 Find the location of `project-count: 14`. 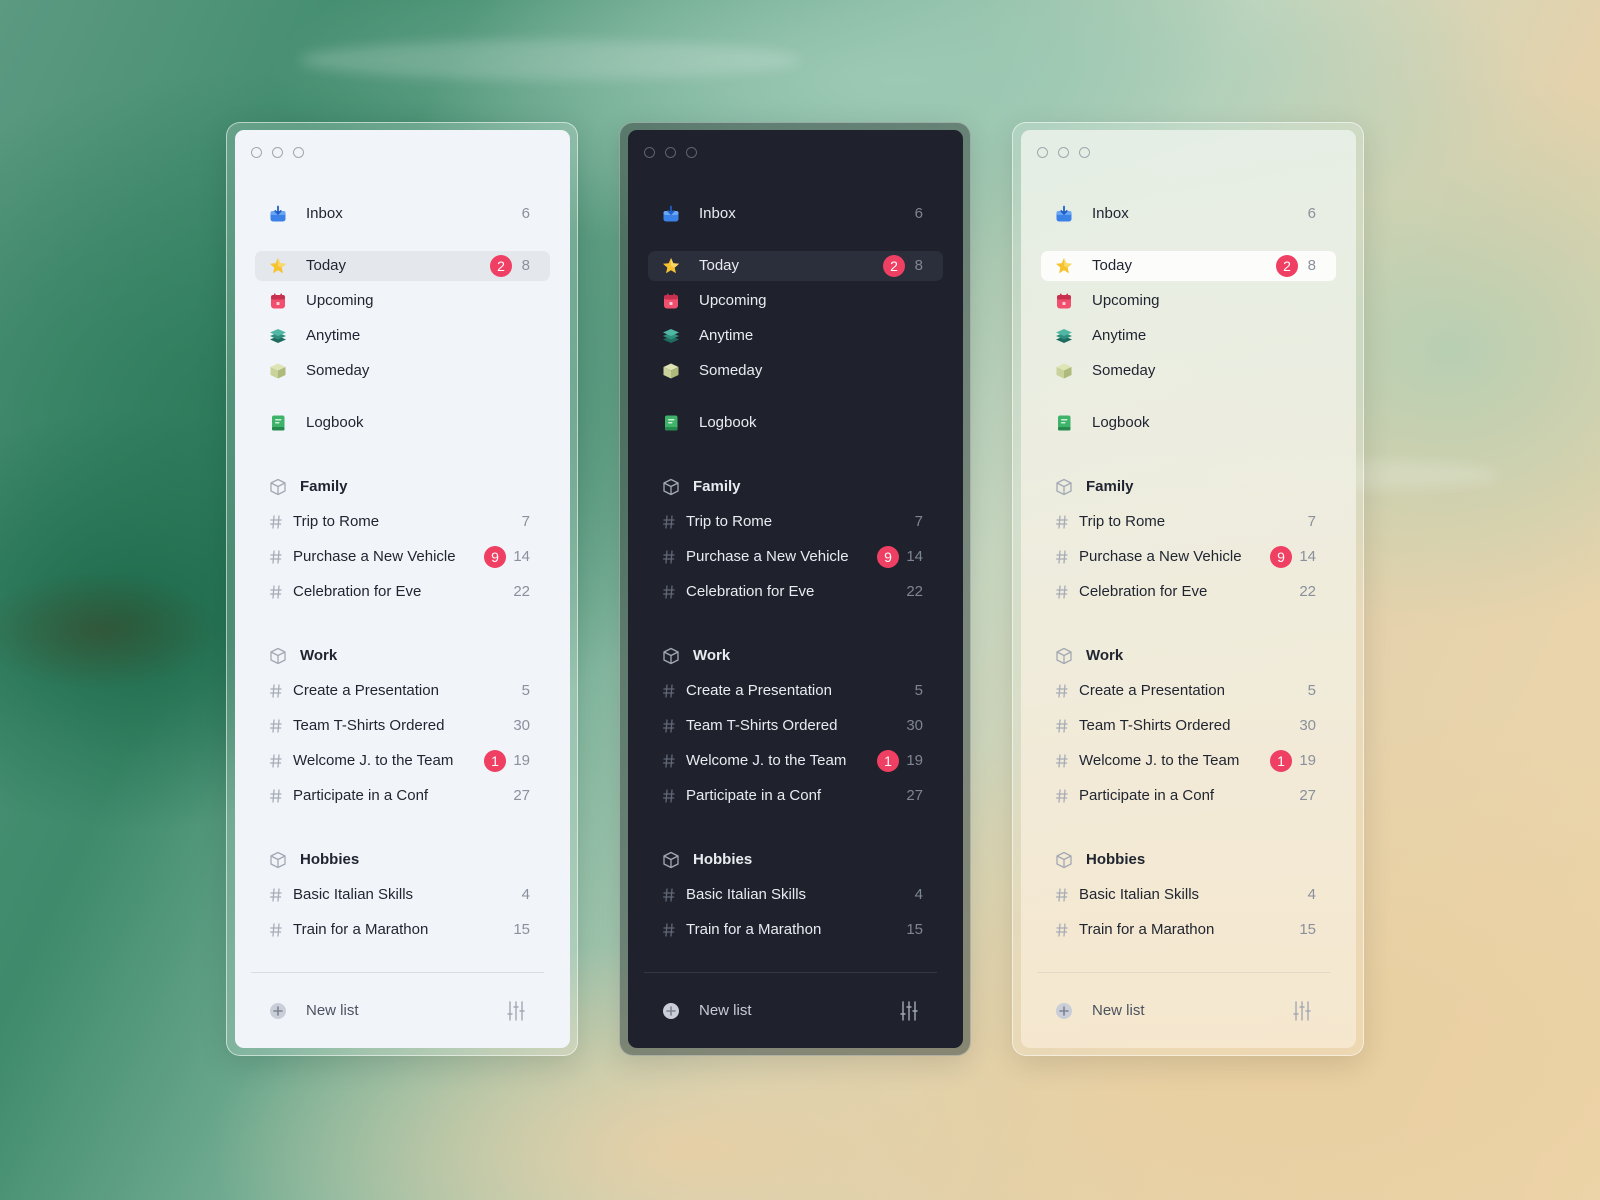

project-count: 14 is located at coordinates (914, 556).